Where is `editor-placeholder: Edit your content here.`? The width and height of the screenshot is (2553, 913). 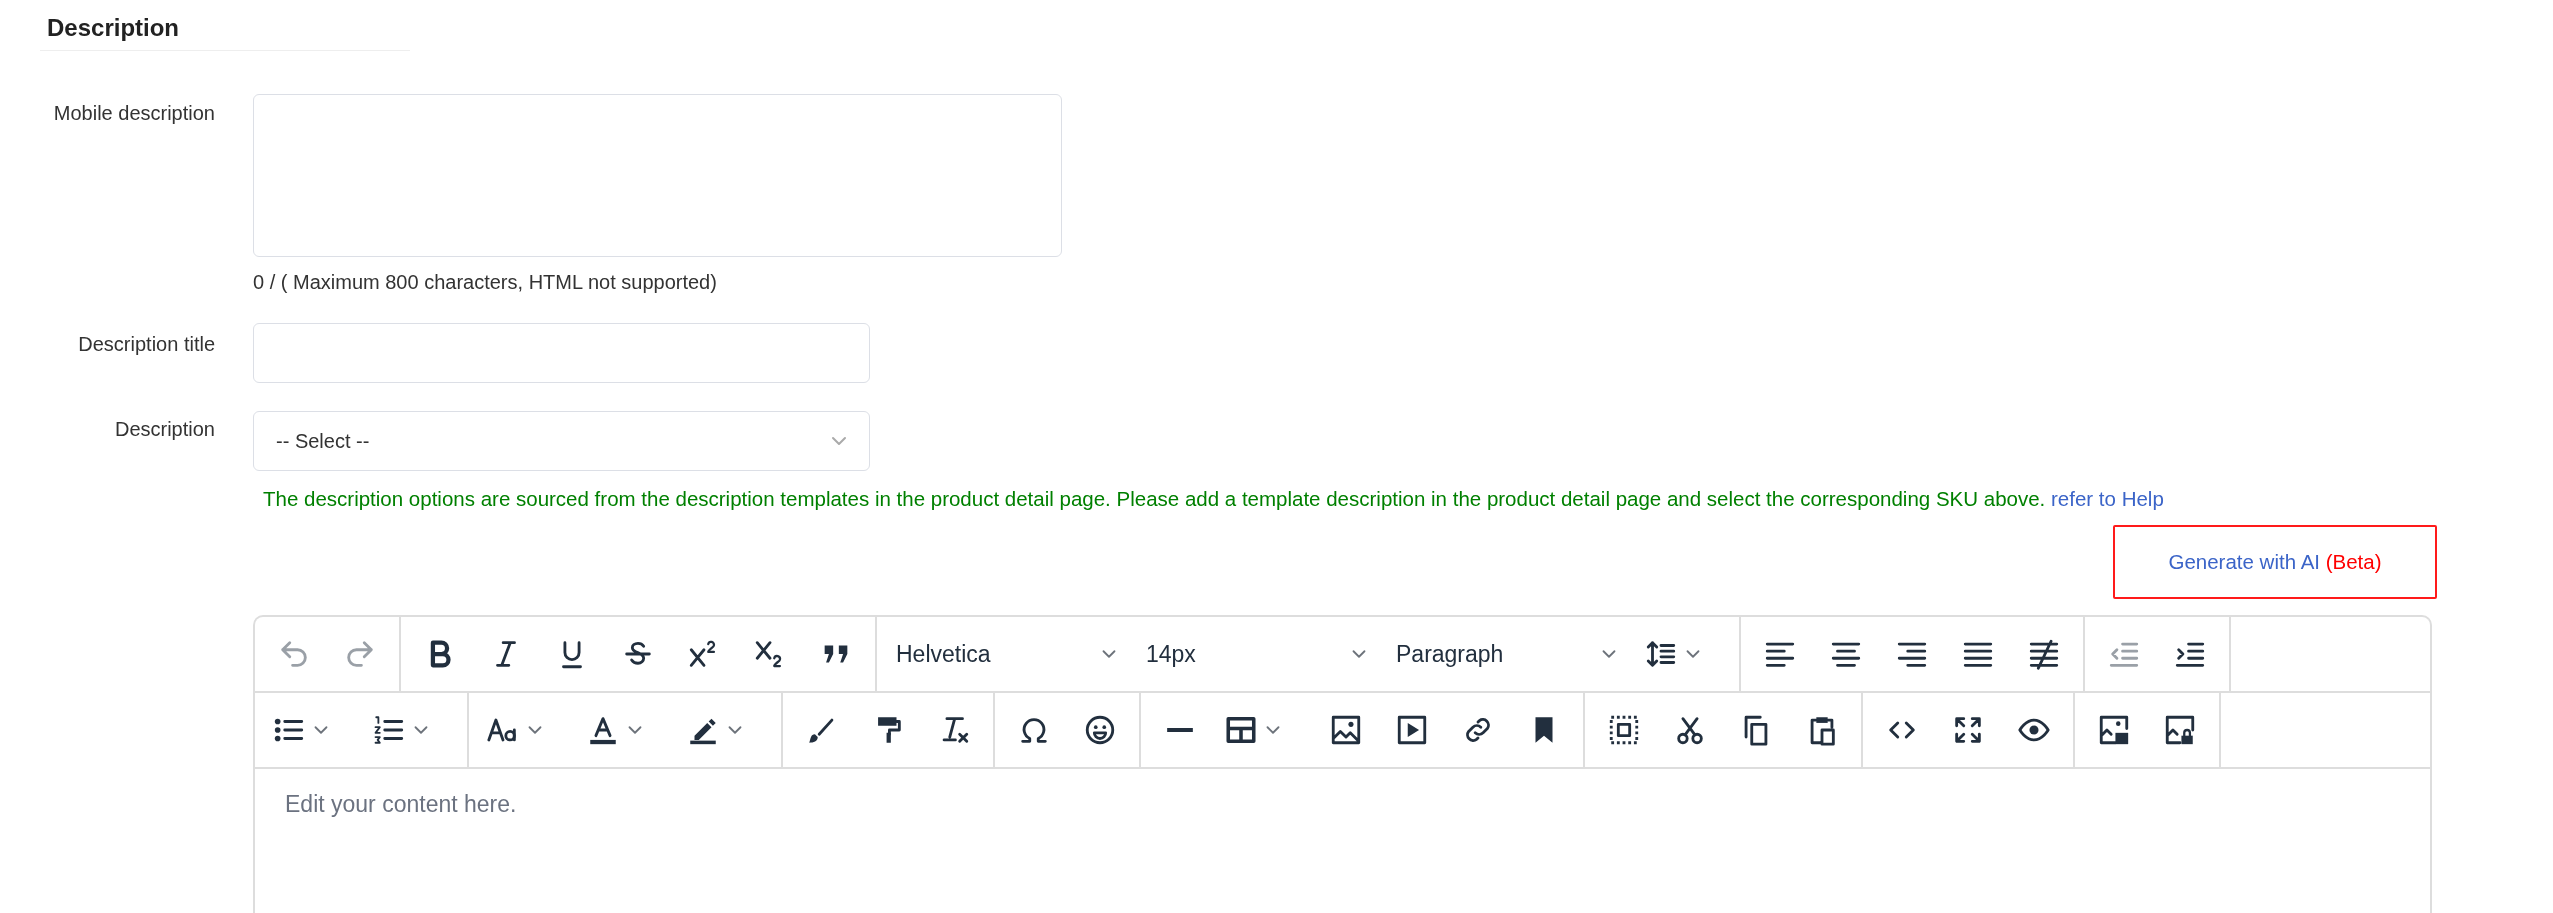
editor-placeholder: Edit your content here. is located at coordinates (401, 804).